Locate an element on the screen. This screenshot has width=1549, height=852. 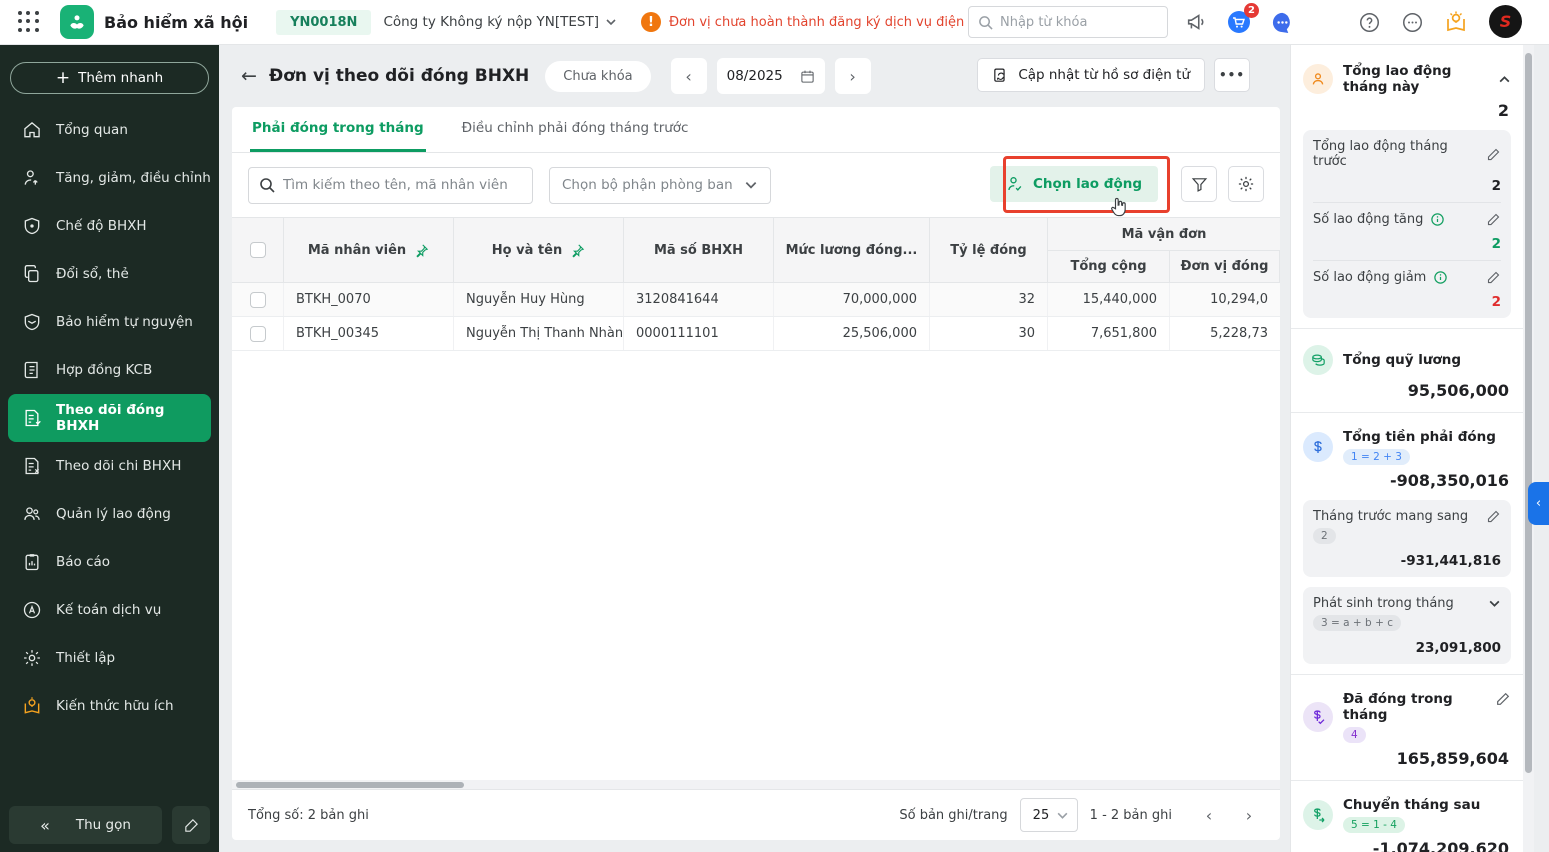
sidebar-item-hop-dong-kcb: Hợp đồng KCB is located at coordinates (109, 370).